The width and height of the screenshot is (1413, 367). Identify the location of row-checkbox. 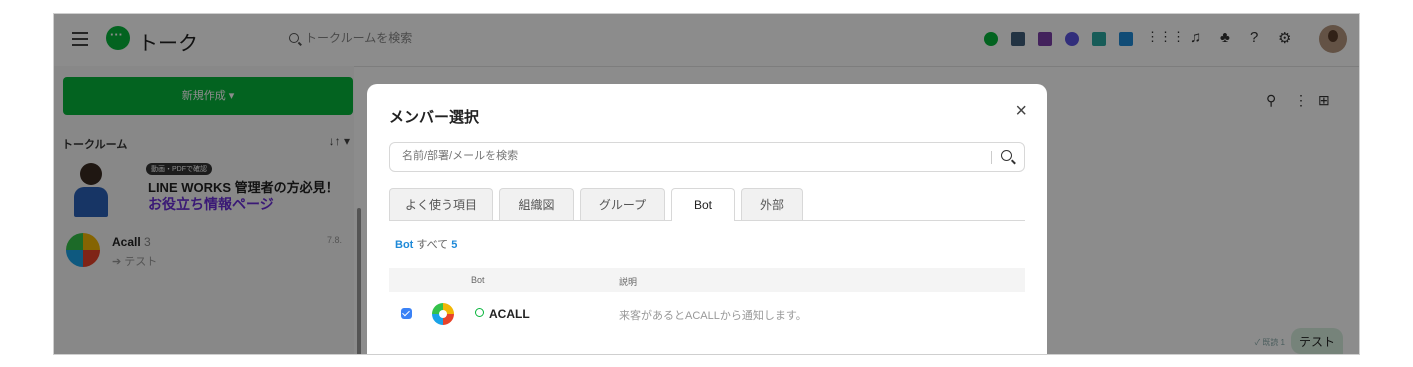
(406, 313).